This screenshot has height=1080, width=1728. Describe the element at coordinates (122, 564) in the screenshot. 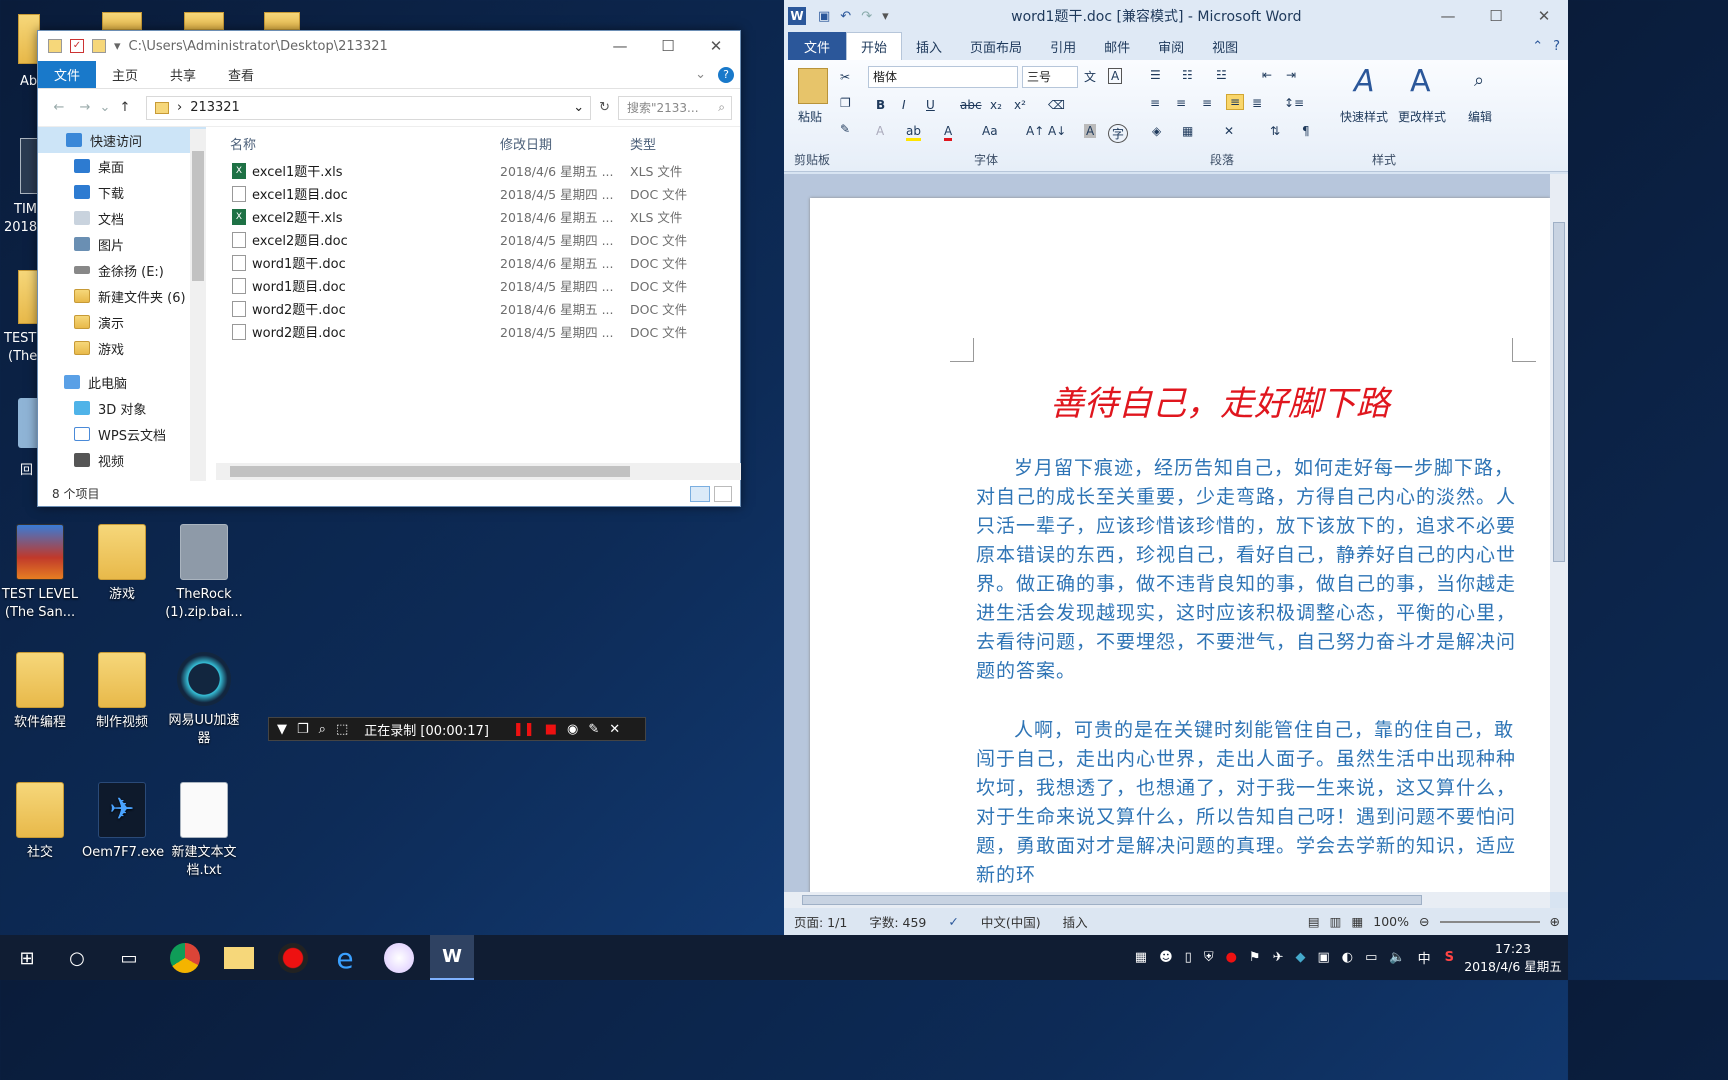

I see `desktop-icon-games: 游戏` at that location.